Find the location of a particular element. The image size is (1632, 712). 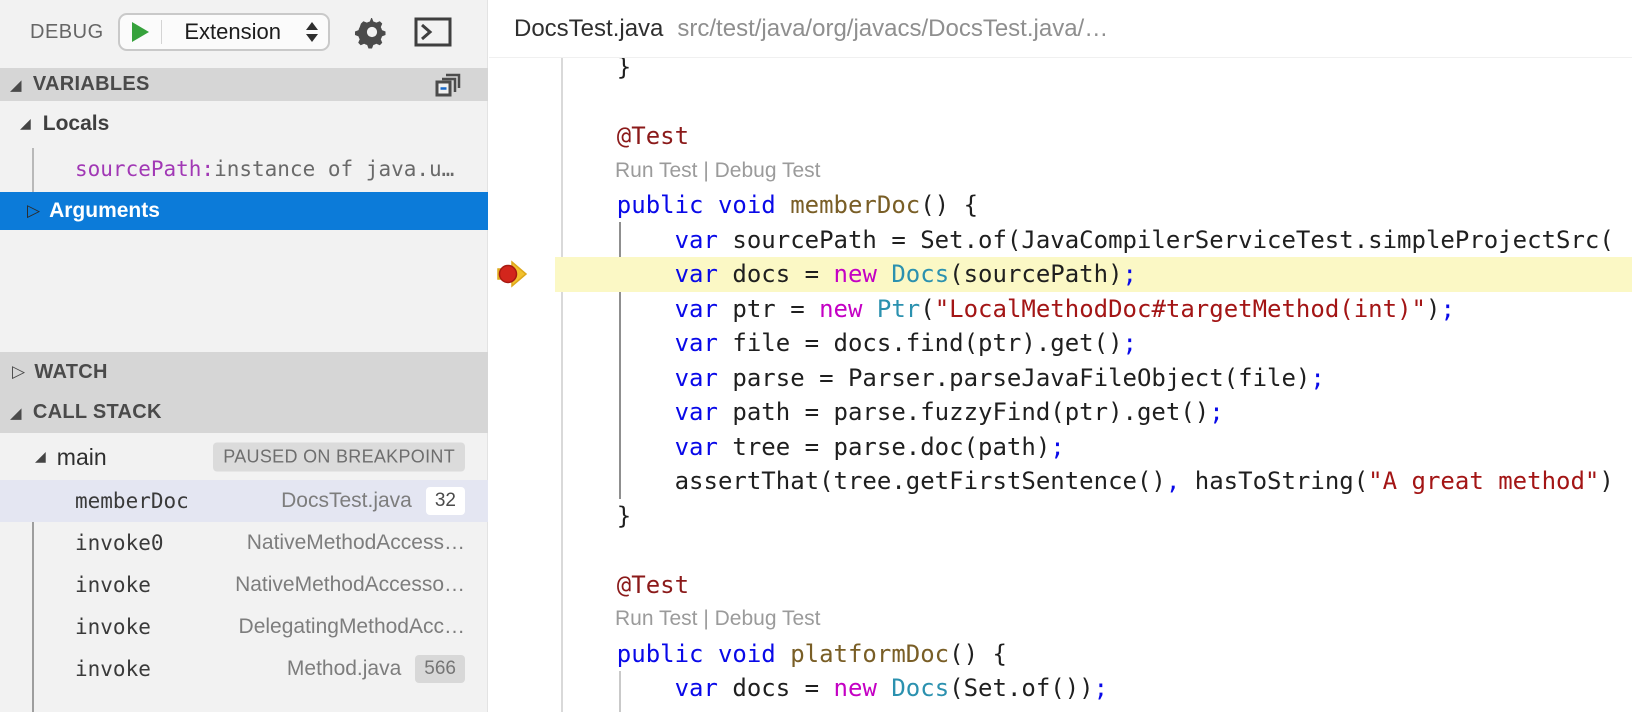

locals-scope-label: Locals is located at coordinates (76, 123).